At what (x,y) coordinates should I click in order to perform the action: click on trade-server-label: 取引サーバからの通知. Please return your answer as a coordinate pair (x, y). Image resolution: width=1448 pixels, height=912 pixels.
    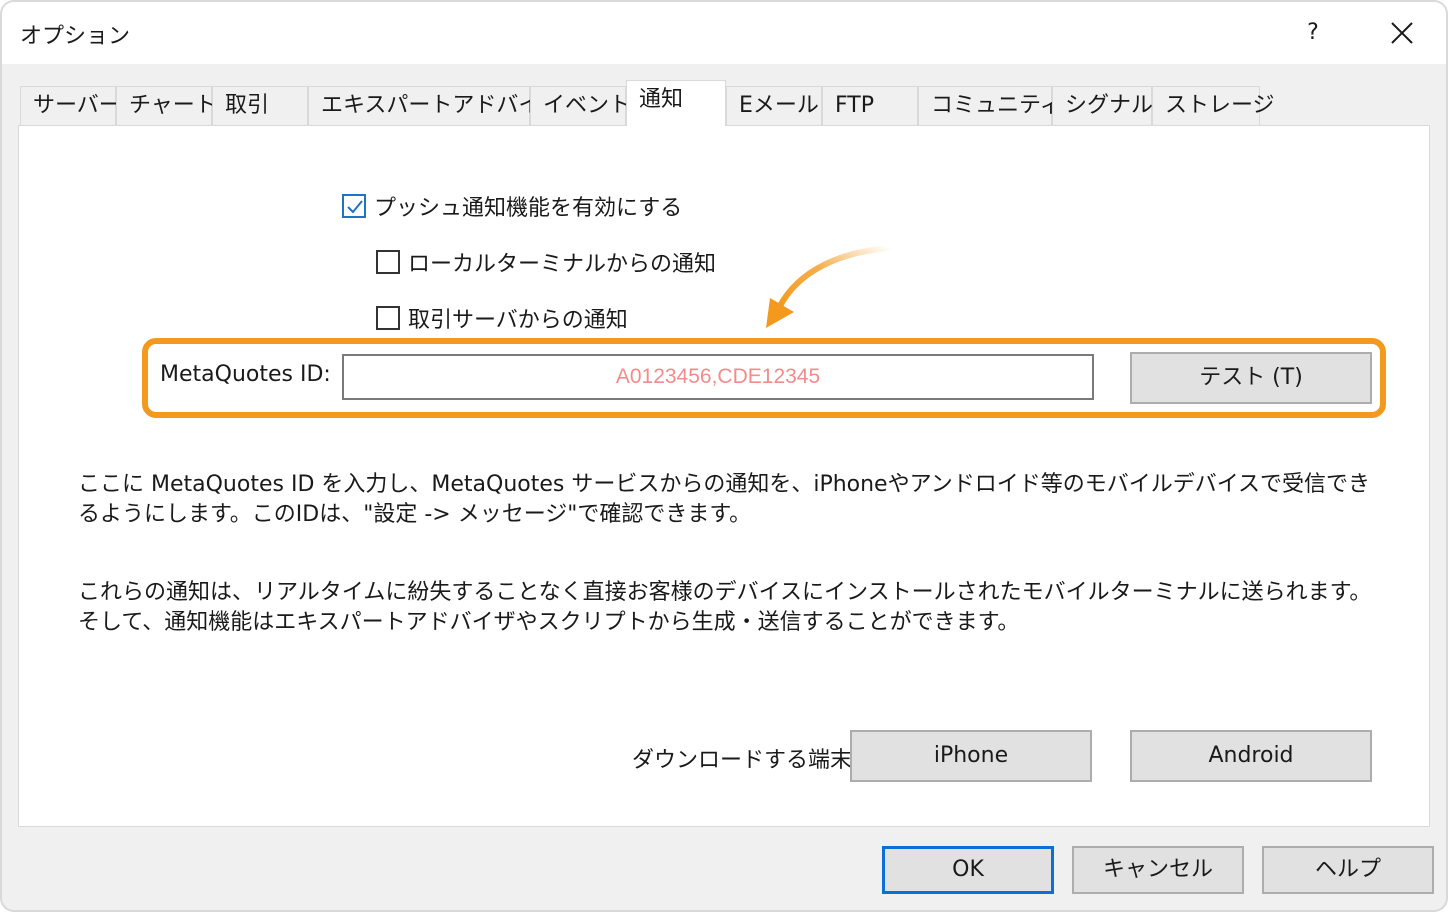
    Looking at the image, I should click on (518, 320).